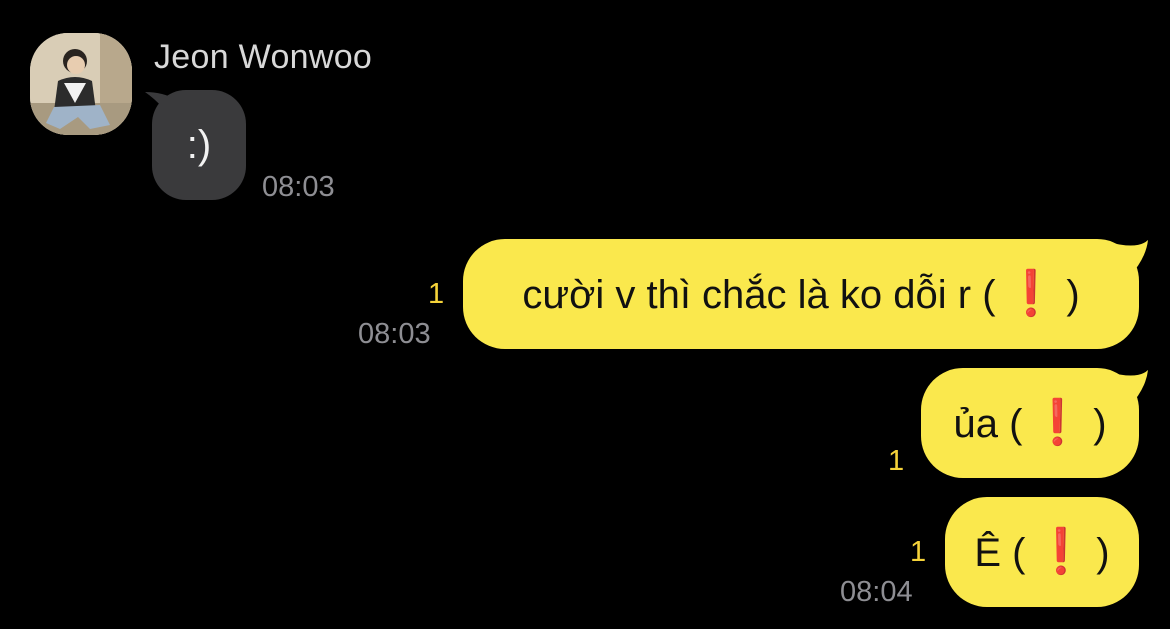 This screenshot has height=629, width=1170. I want to click on avatar, so click(81, 84).